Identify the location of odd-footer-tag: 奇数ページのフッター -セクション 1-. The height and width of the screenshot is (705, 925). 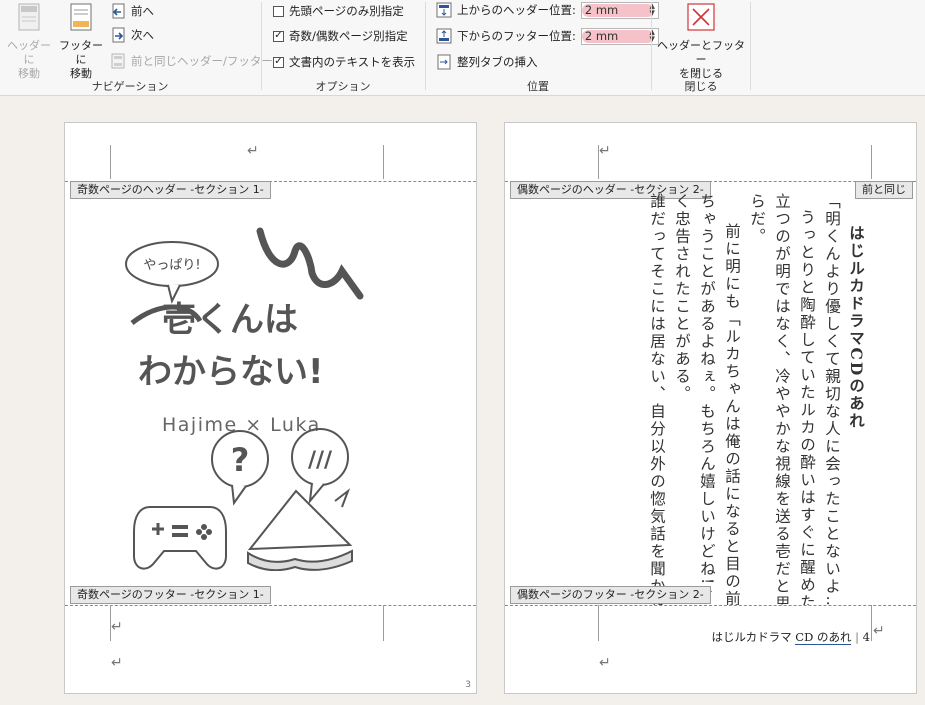
(170, 595).